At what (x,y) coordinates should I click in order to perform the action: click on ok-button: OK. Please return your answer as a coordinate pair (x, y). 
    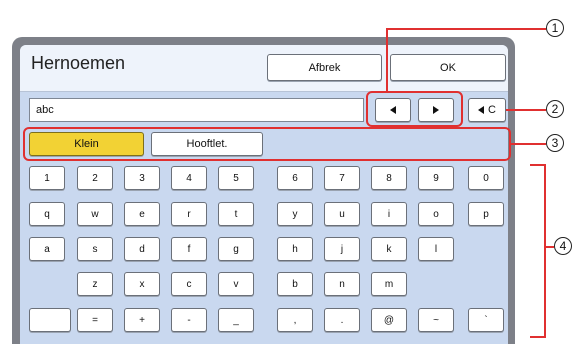
    Looking at the image, I should click on (448, 67).